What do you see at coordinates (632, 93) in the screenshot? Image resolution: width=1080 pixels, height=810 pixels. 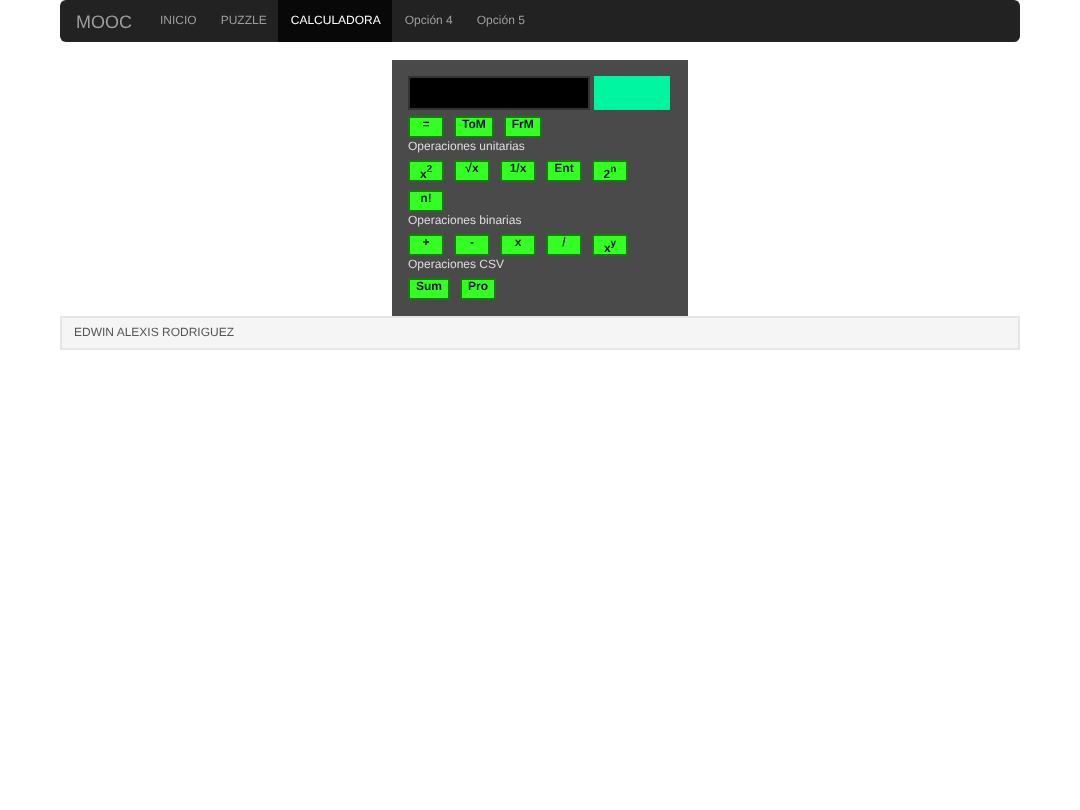 I see `memory-display` at bounding box center [632, 93].